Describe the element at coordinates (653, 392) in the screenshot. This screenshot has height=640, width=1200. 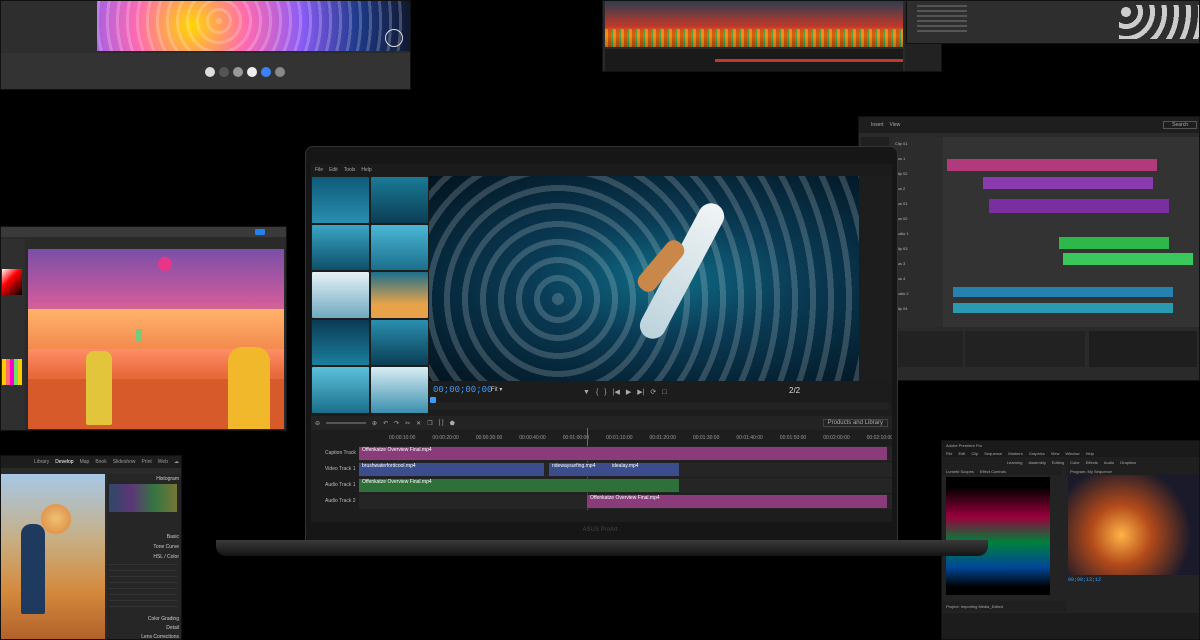
I see `loop-icon: ⟳` at that location.